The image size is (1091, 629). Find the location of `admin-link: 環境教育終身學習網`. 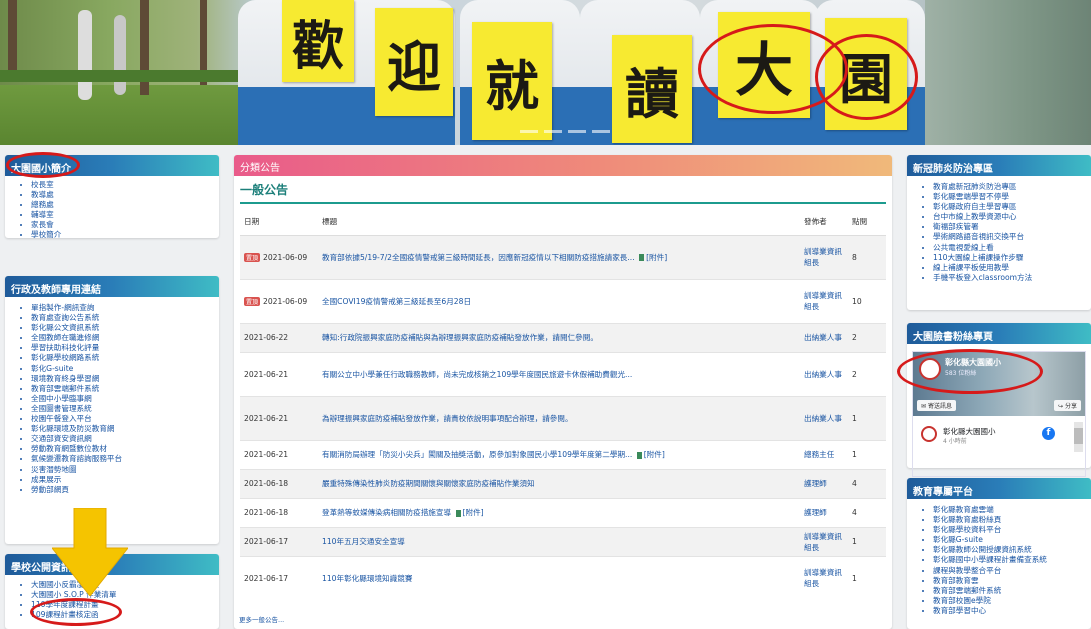

admin-link: 環境教育終身學習網 is located at coordinates (125, 379).